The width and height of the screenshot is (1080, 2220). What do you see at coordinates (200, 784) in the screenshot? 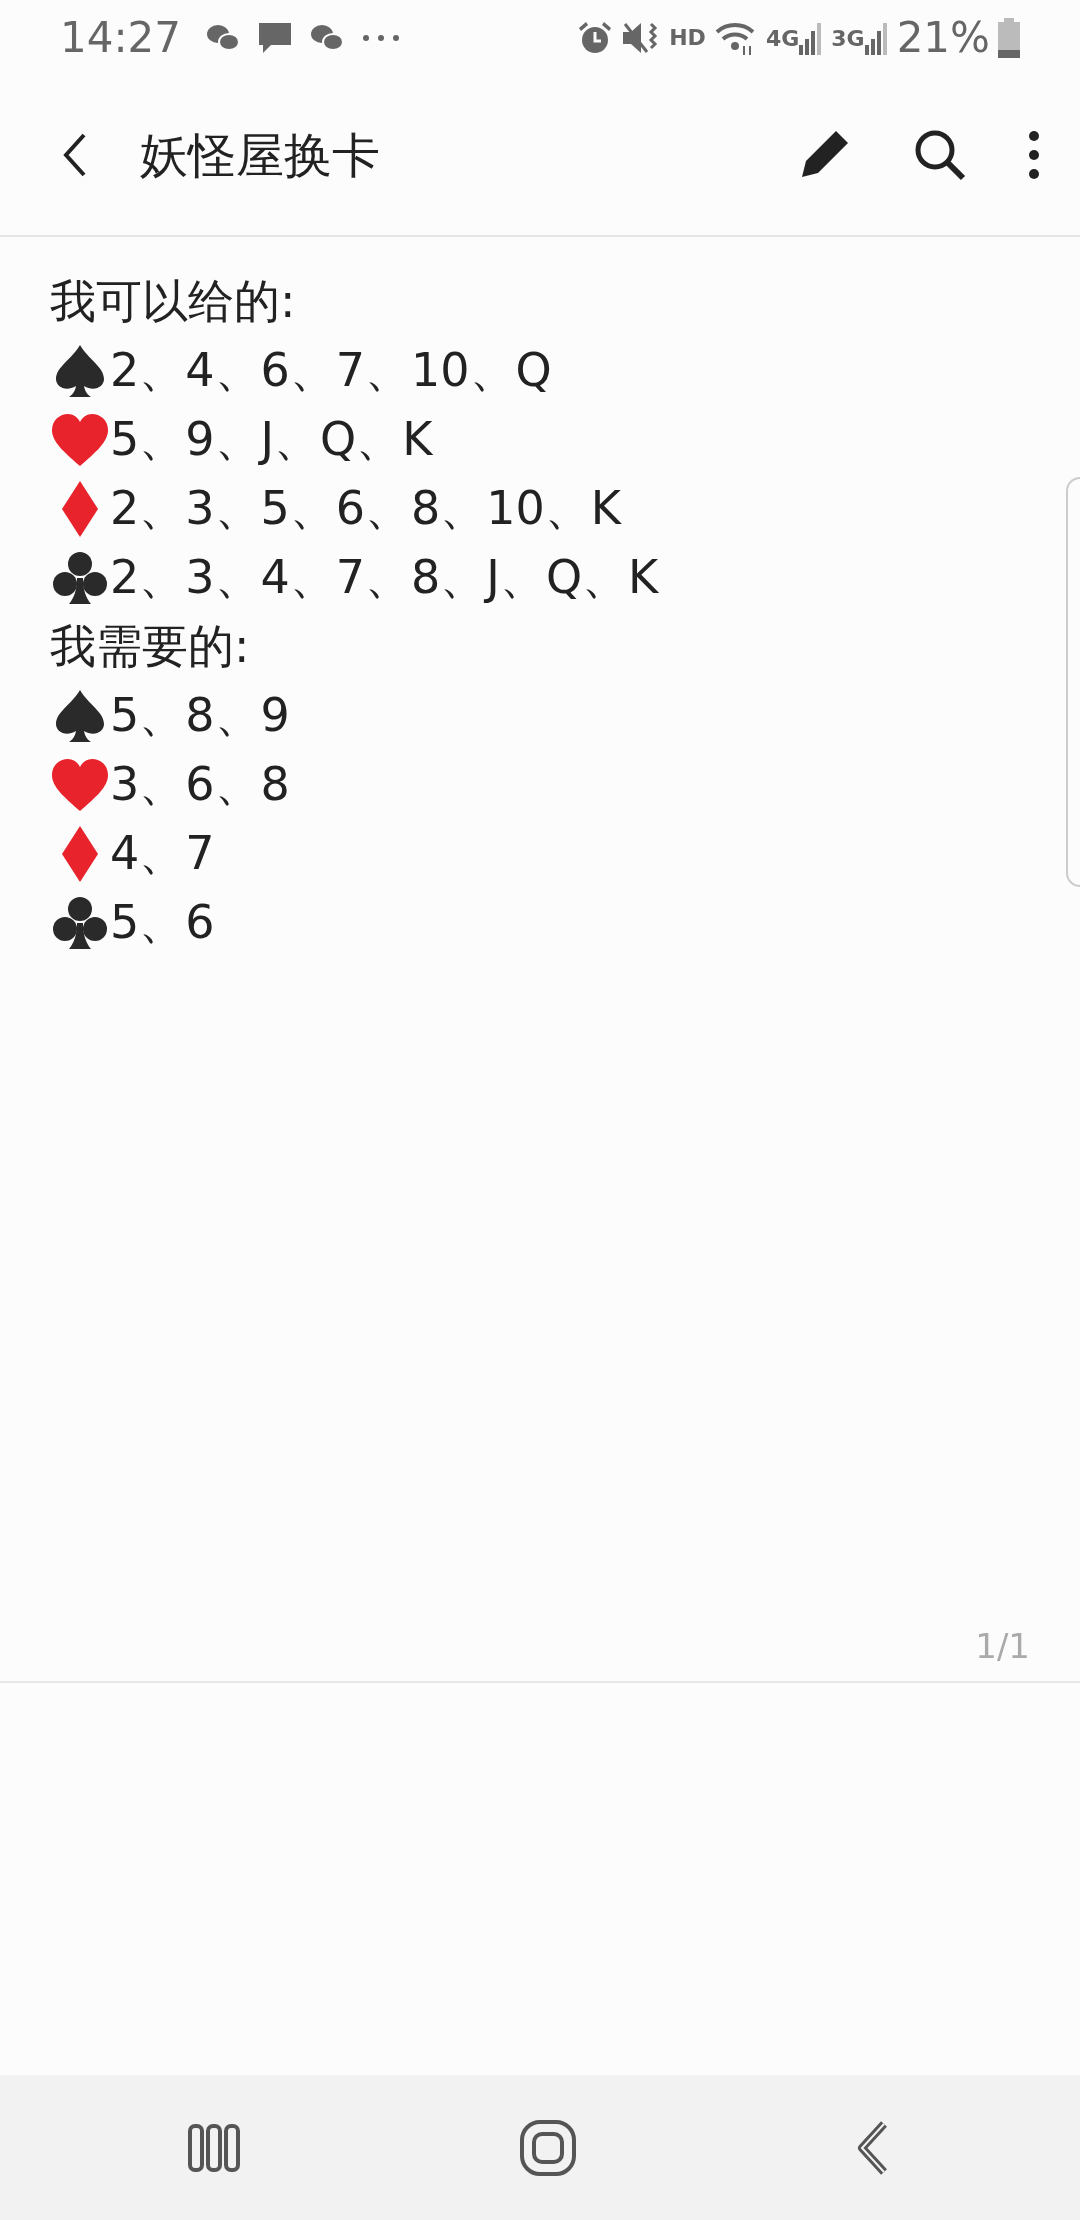
I see `card-values: 3、6、8` at bounding box center [200, 784].